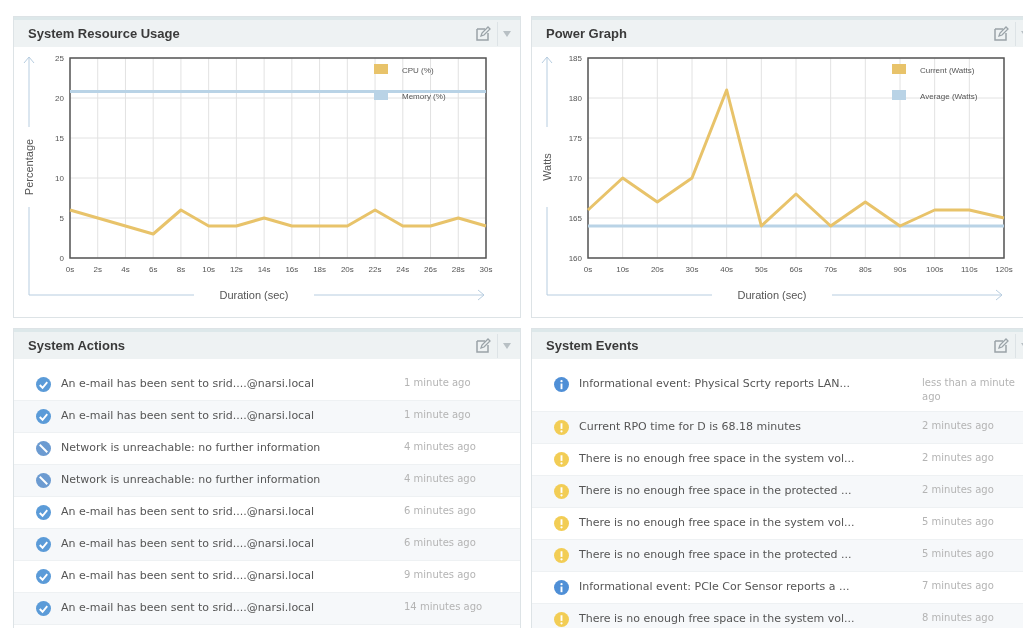  Describe the element at coordinates (375, 269) in the screenshot. I see `tick-label: 22s` at that location.